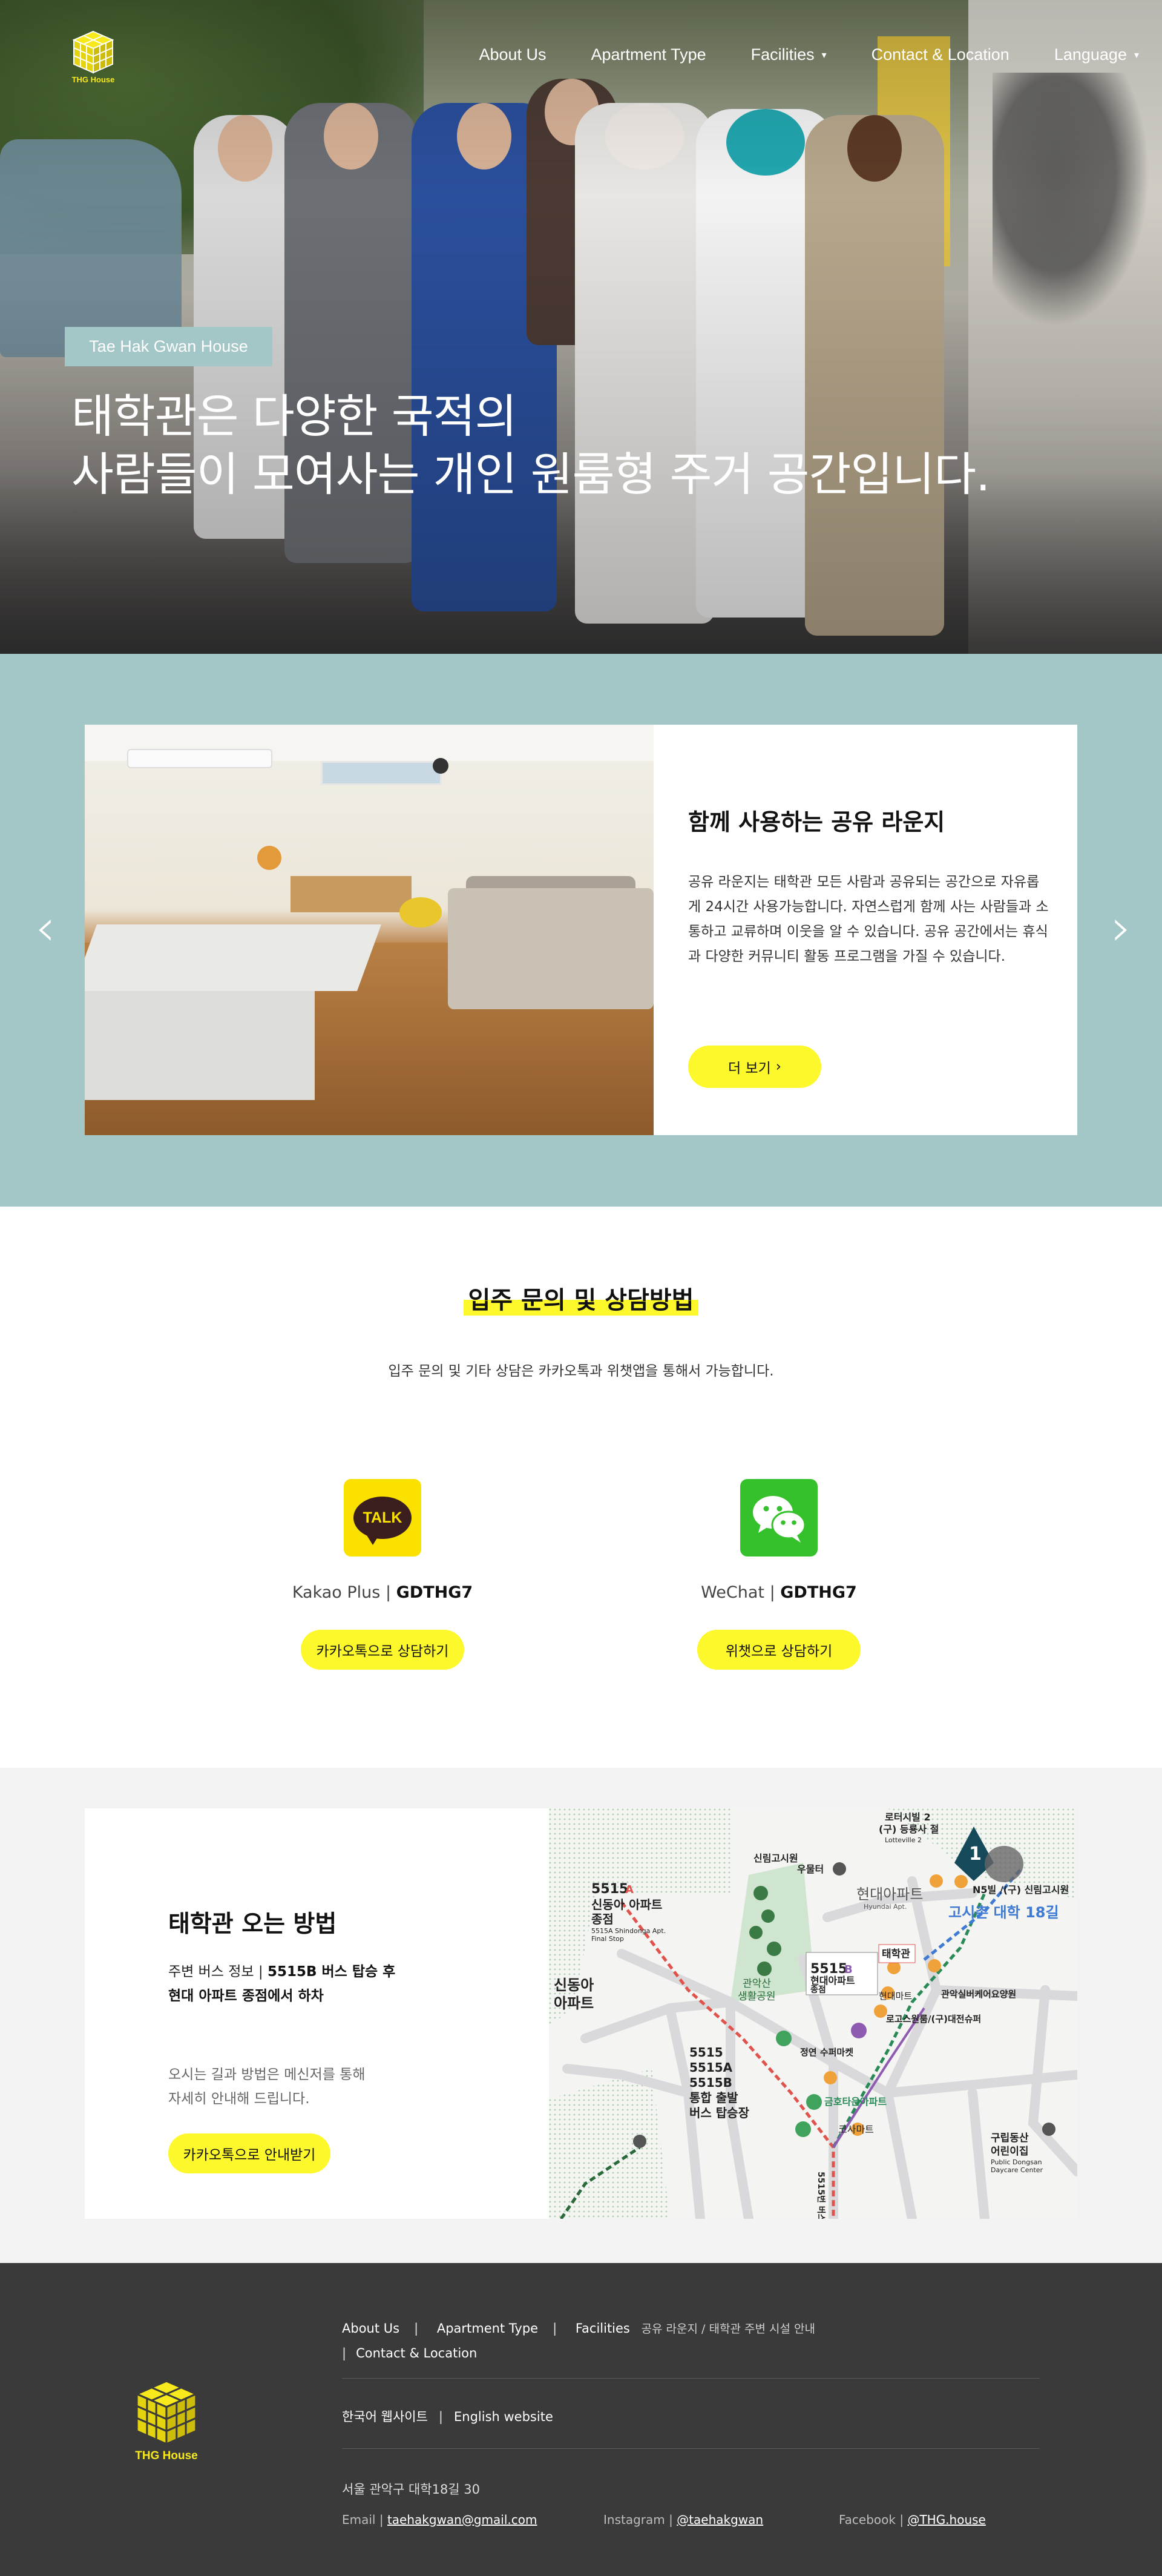 The height and width of the screenshot is (2576, 1162). Describe the element at coordinates (344, 1592) in the screenshot. I see `kakao-id-prefix: Kakao Plus |` at that location.